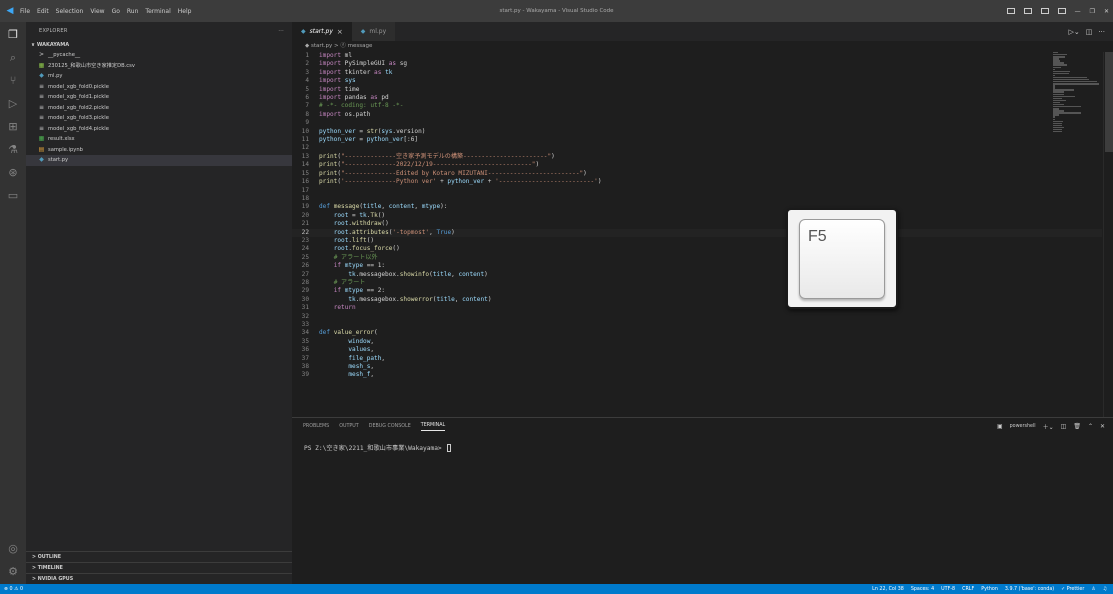  I want to click on tab-debug-console: DEBUG CONSOLE, so click(390, 426).